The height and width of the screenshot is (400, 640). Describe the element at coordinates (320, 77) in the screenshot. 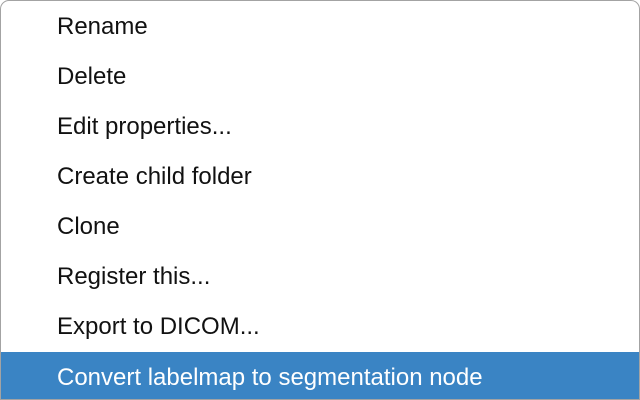

I see `menu-item-delete: Delete` at that location.